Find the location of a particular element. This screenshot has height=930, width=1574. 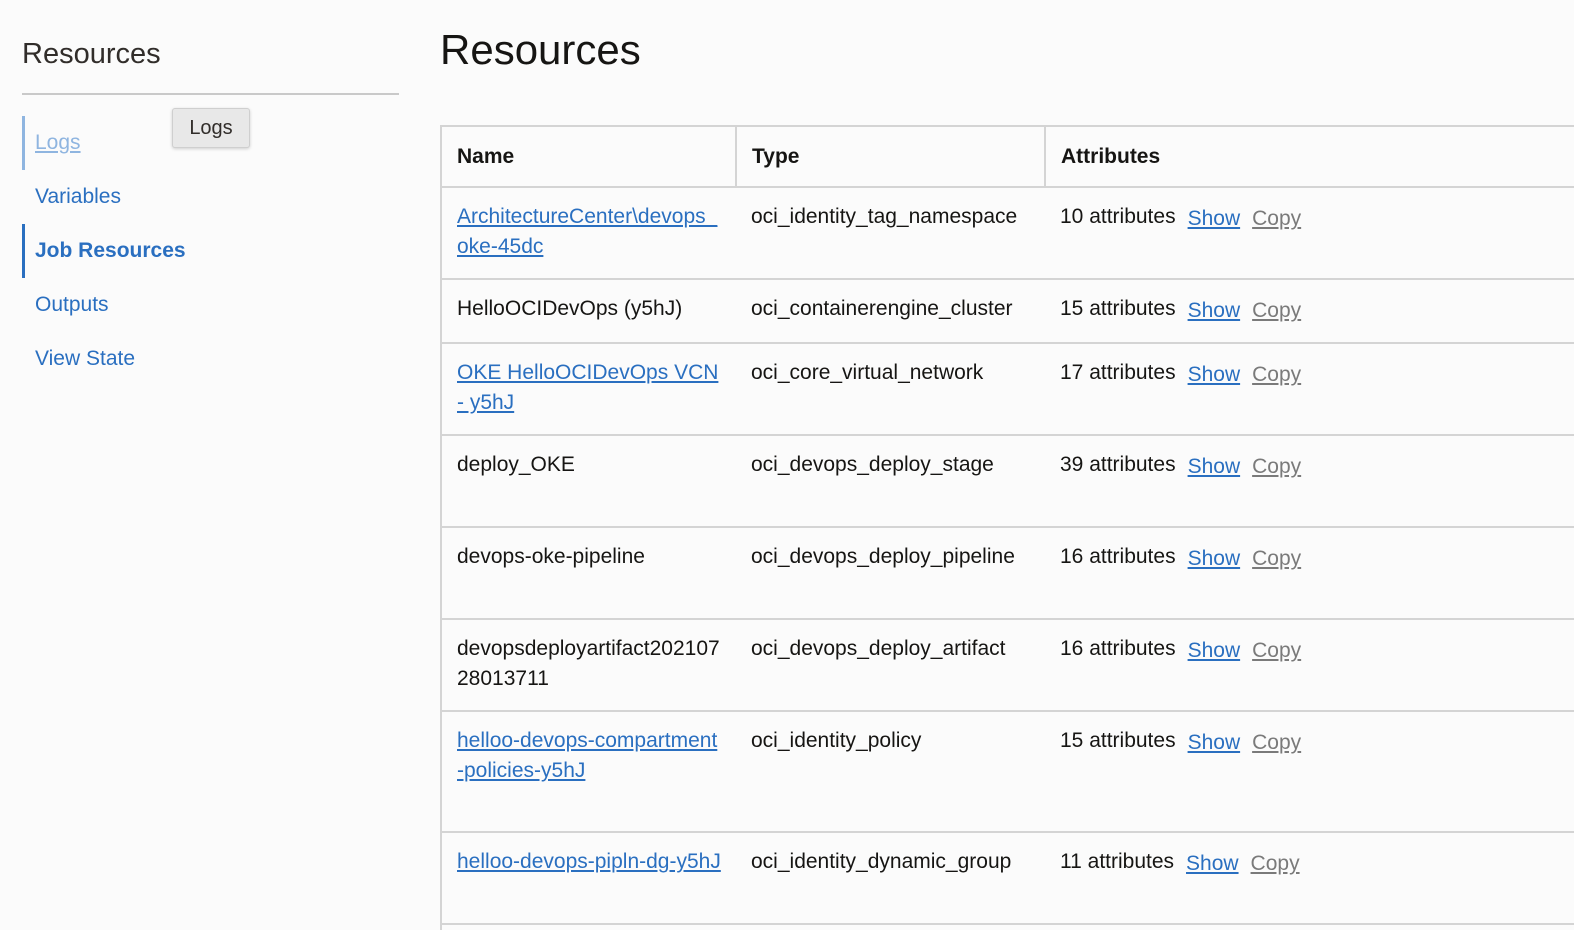

sidebar-item-job-resources: Job Resources is located at coordinates (172, 251).